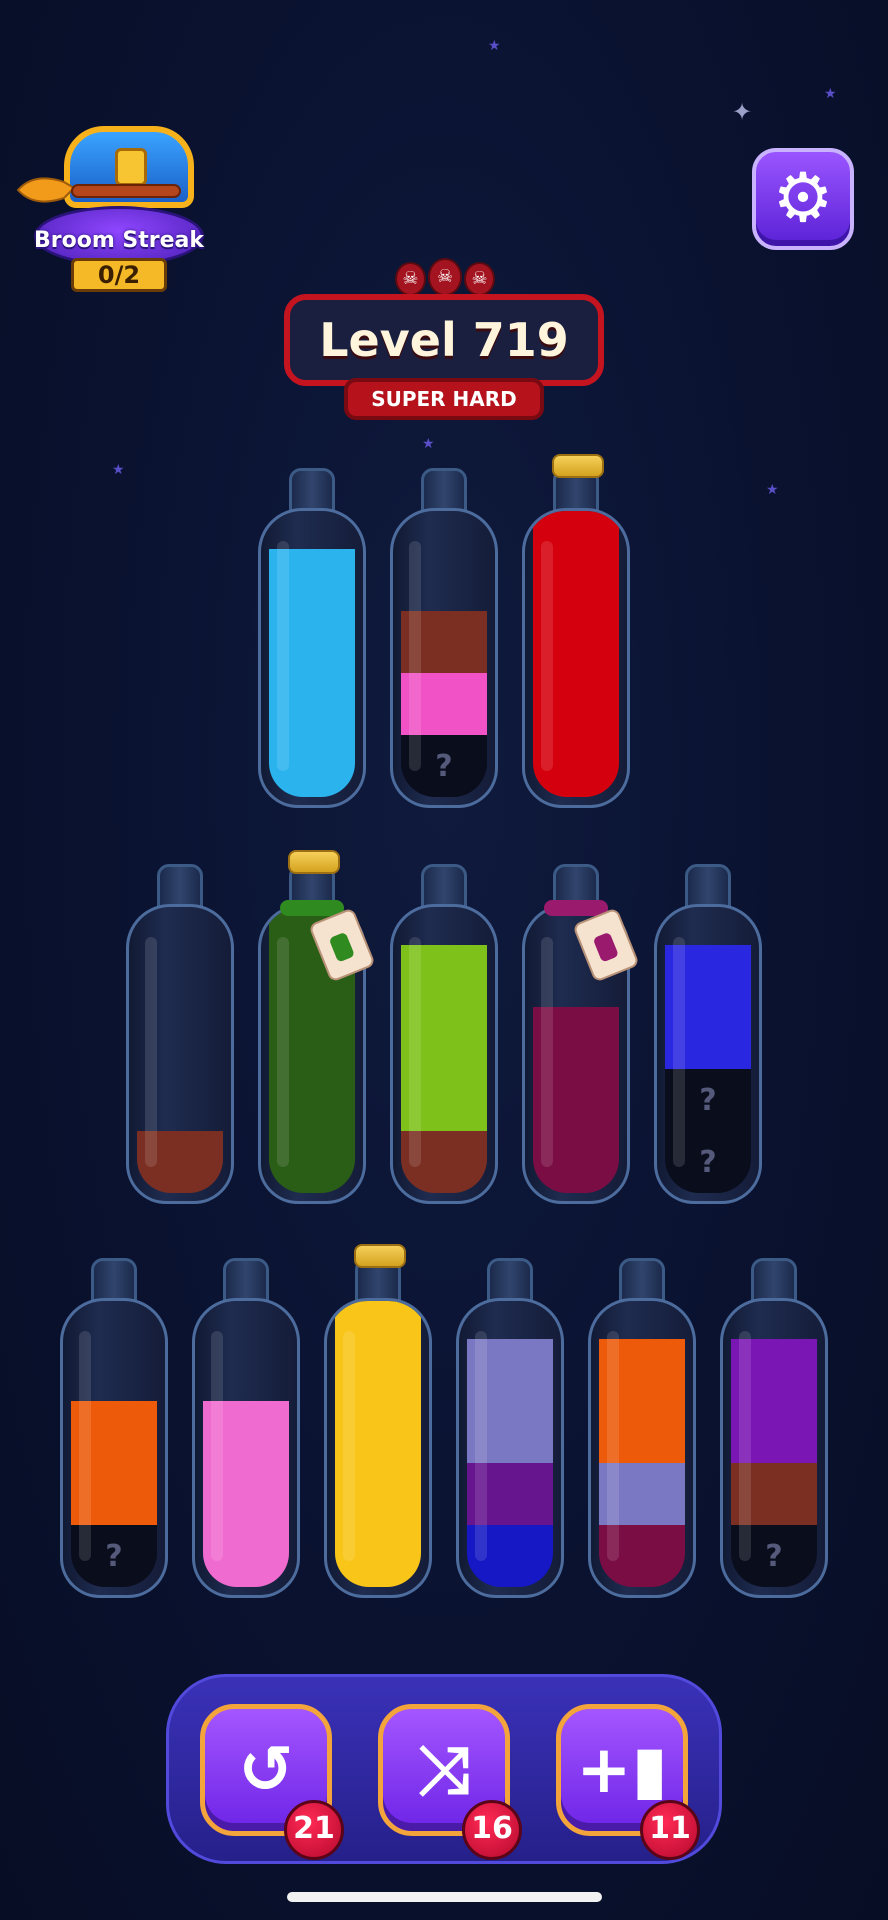 Image resolution: width=888 pixels, height=1920 pixels. I want to click on count-badge: 11, so click(670, 1830).